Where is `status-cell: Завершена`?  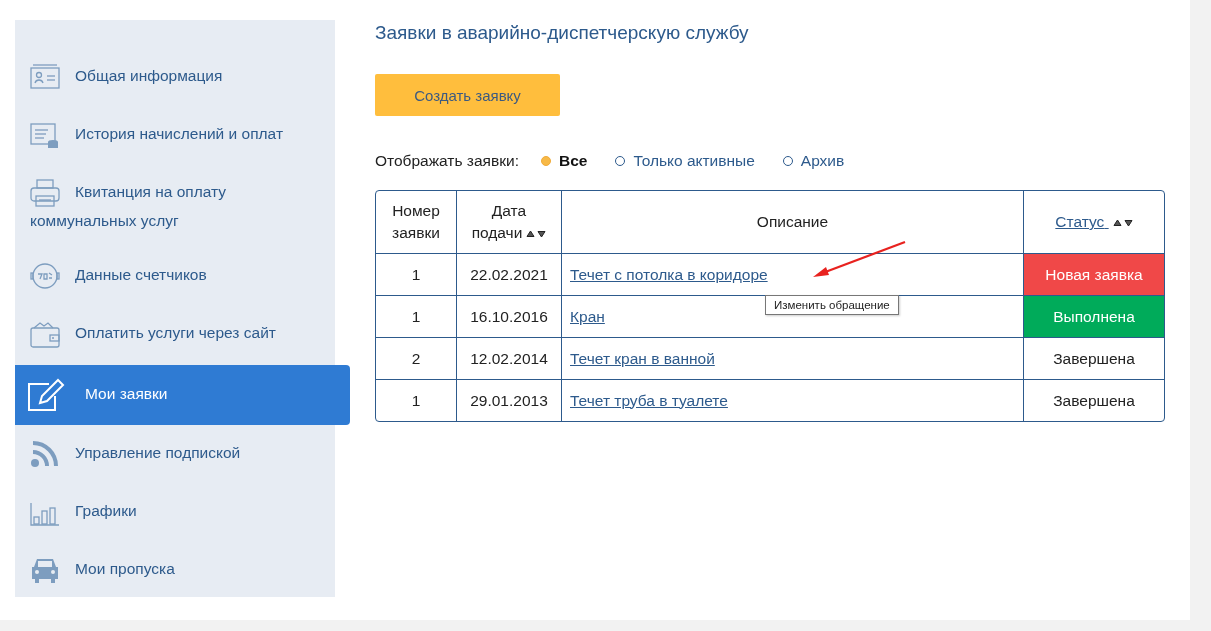 status-cell: Завершена is located at coordinates (1094, 359).